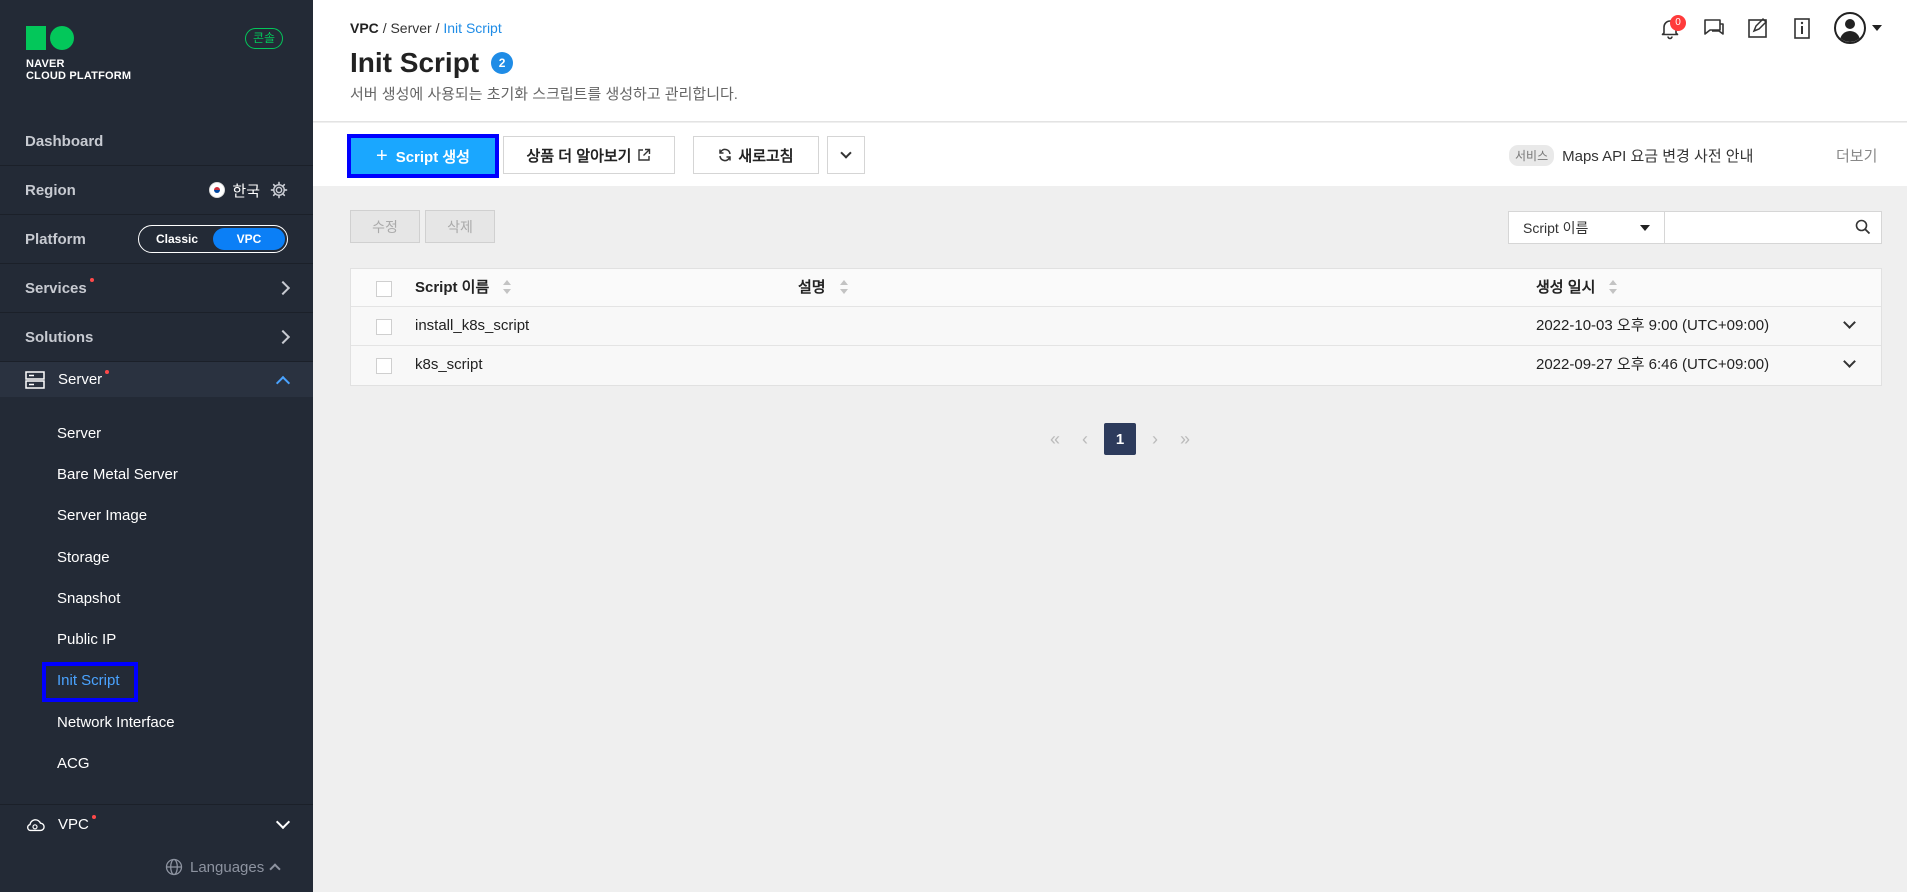  What do you see at coordinates (1085, 439) in the screenshot?
I see `prev-page-icon: ‹` at bounding box center [1085, 439].